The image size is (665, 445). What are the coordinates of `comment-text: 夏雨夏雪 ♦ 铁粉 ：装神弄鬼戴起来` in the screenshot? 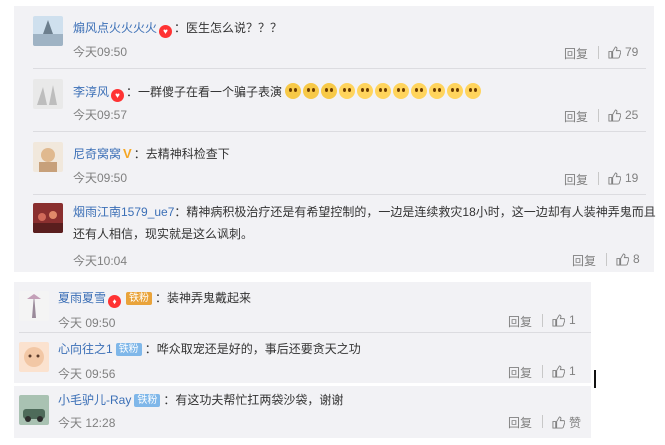 It's located at (155, 299).